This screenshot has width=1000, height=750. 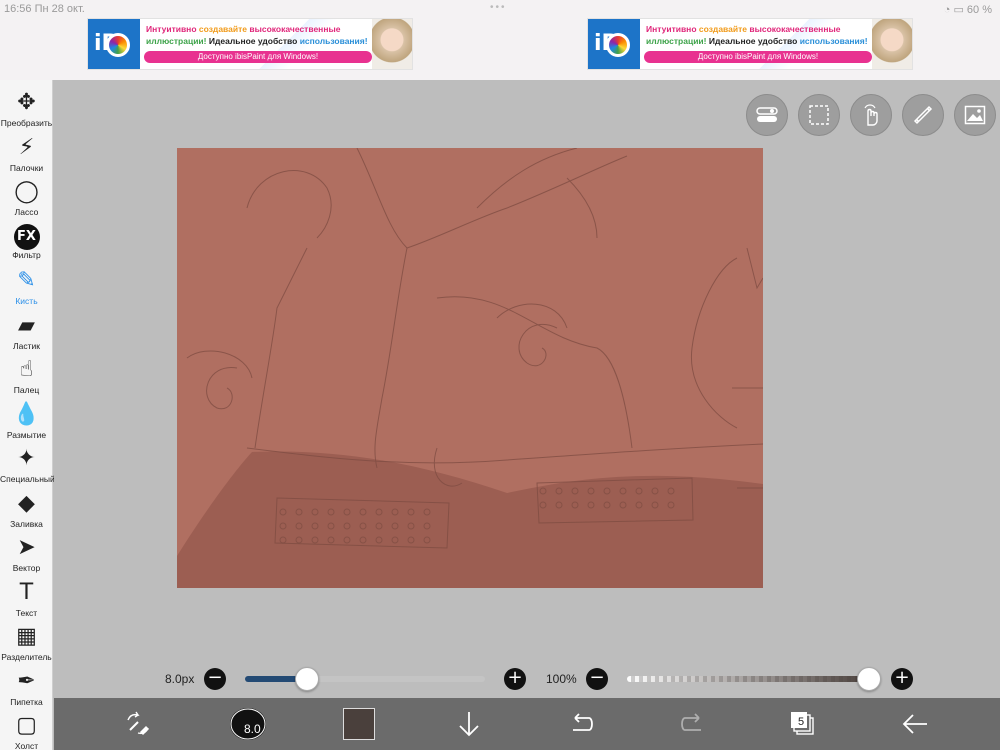 What do you see at coordinates (26, 592) in the screenshot?
I see `text-t-icon: T` at bounding box center [26, 592].